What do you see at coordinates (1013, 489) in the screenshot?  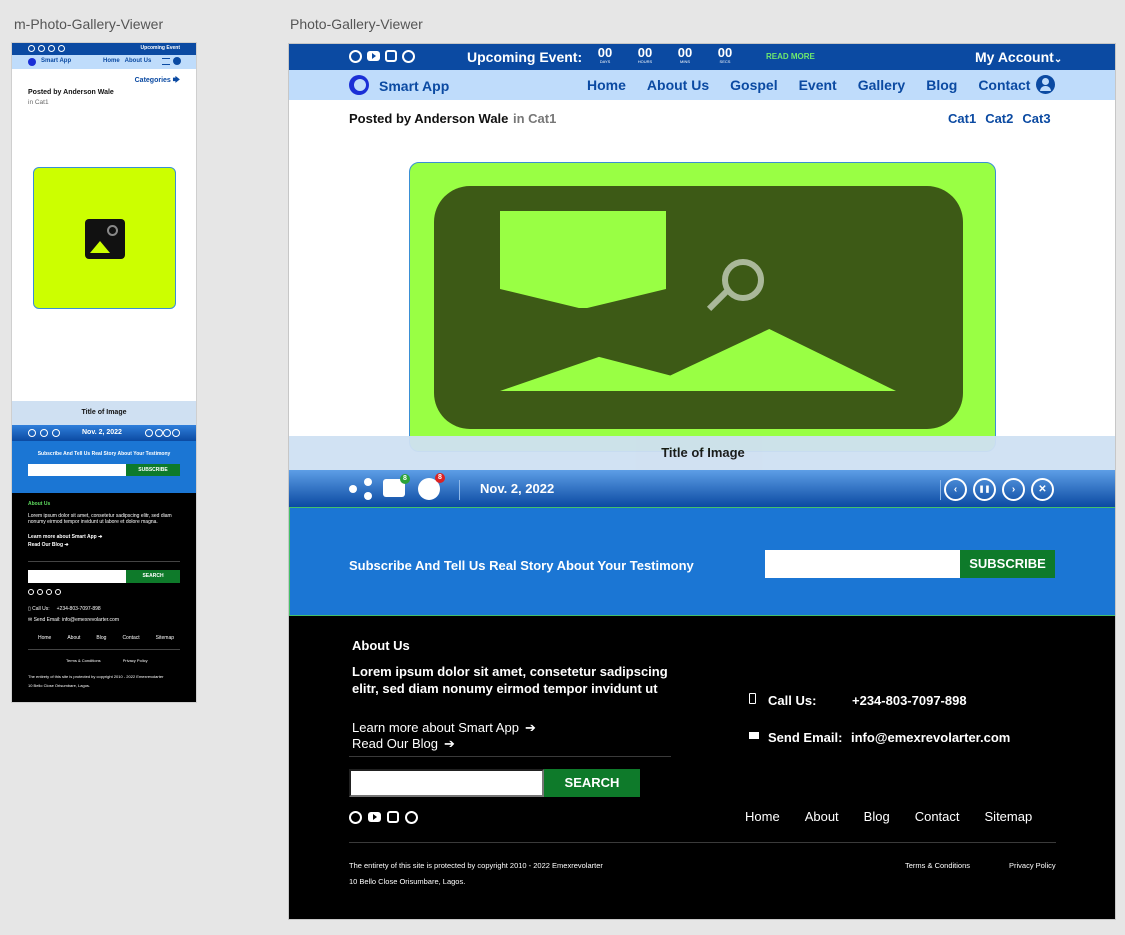 I see `next-icon: ›` at bounding box center [1013, 489].